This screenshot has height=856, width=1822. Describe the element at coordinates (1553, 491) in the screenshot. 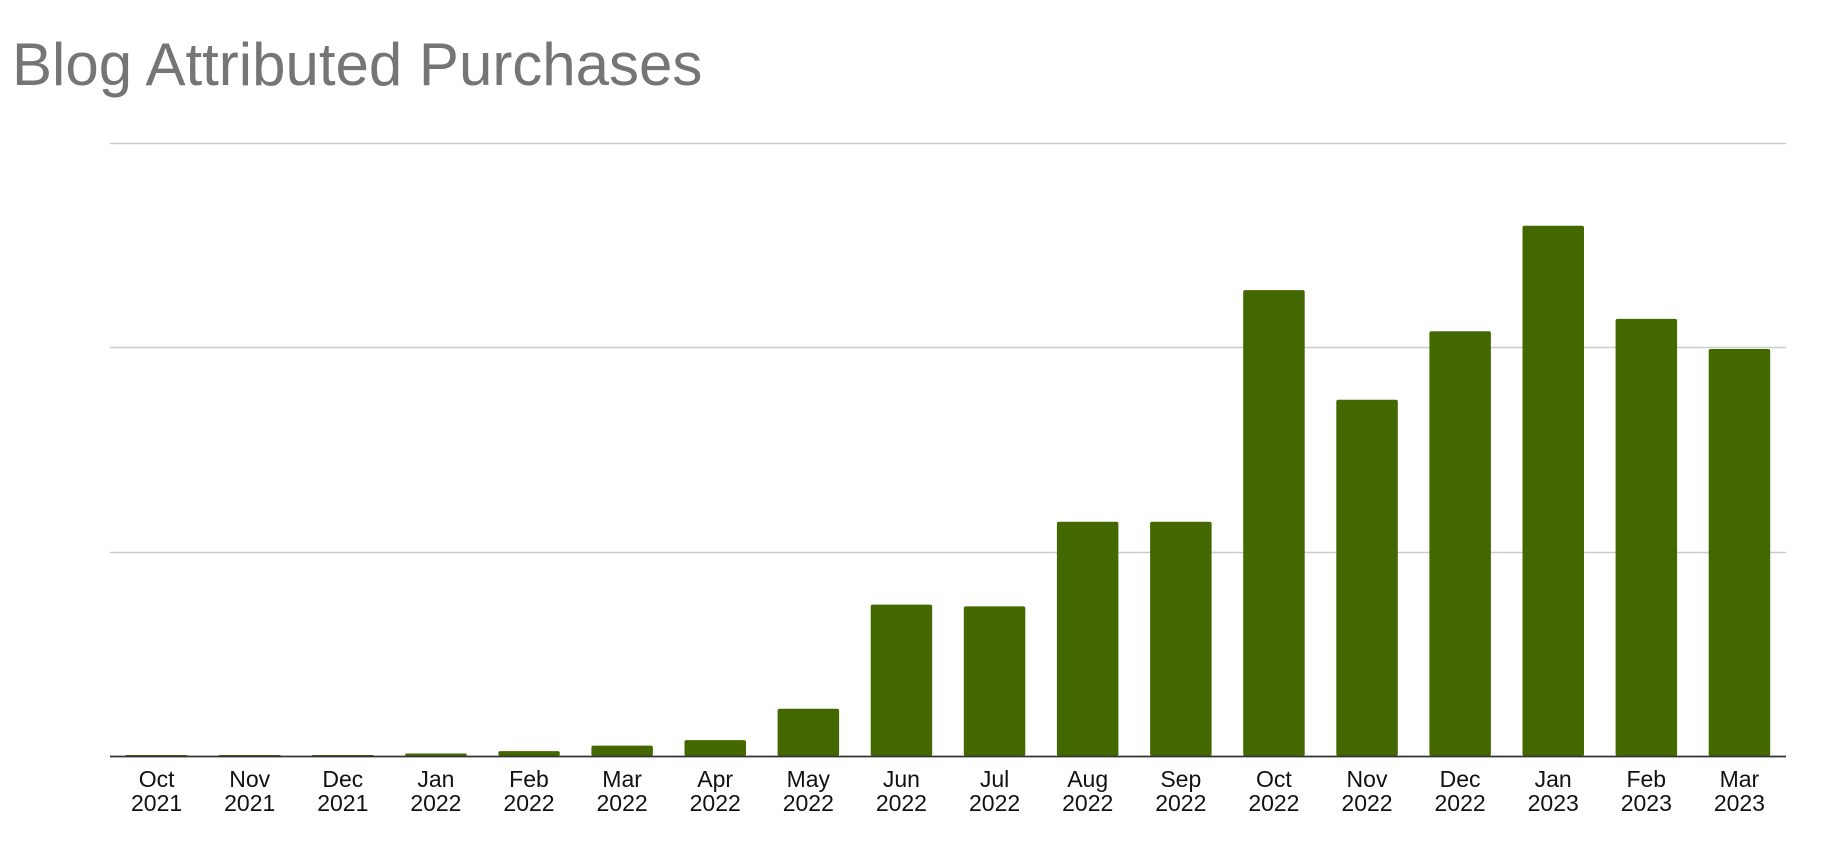

I see `bar-jan-2023` at that location.